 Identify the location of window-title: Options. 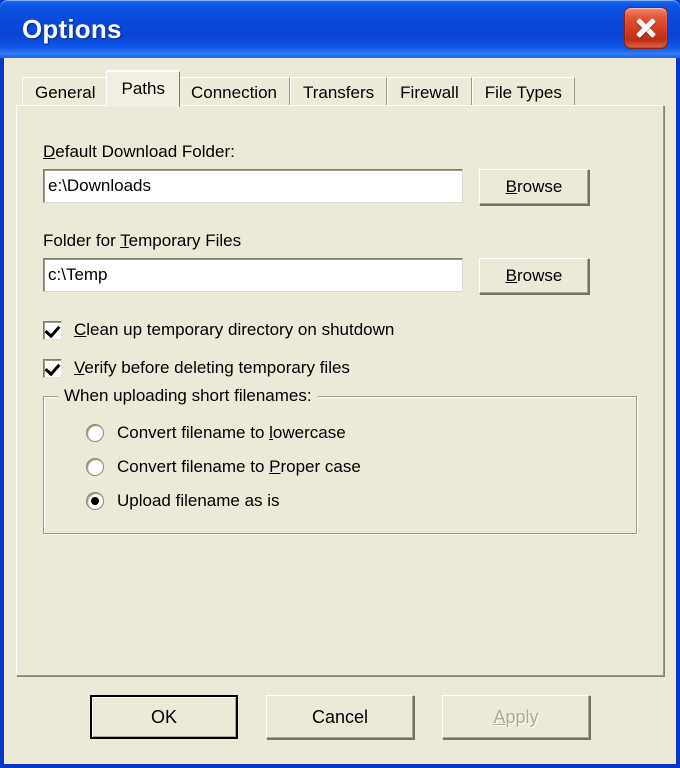
(72, 28).